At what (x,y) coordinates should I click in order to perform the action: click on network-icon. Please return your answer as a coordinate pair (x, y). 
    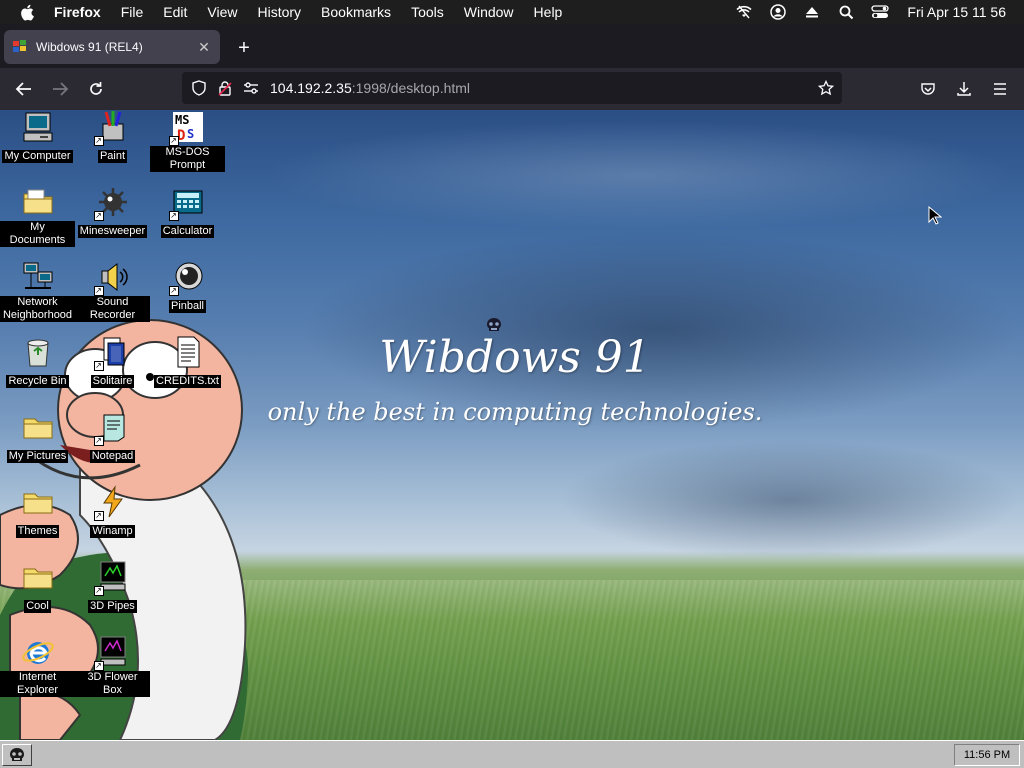
    Looking at the image, I should click on (38, 277).